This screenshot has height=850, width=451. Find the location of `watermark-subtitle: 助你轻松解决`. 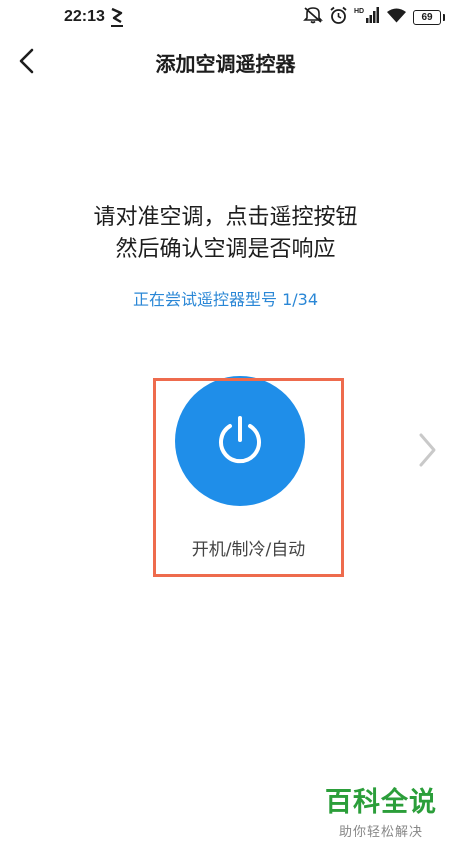

watermark-subtitle: 助你轻松解决 is located at coordinates (380, 832).